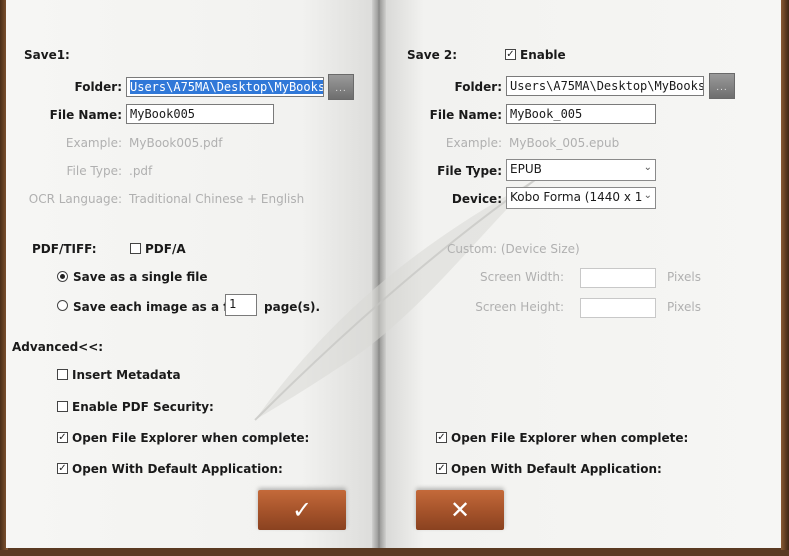 The height and width of the screenshot is (556, 789). I want to click on pdfa-checkbox, so click(135, 248).